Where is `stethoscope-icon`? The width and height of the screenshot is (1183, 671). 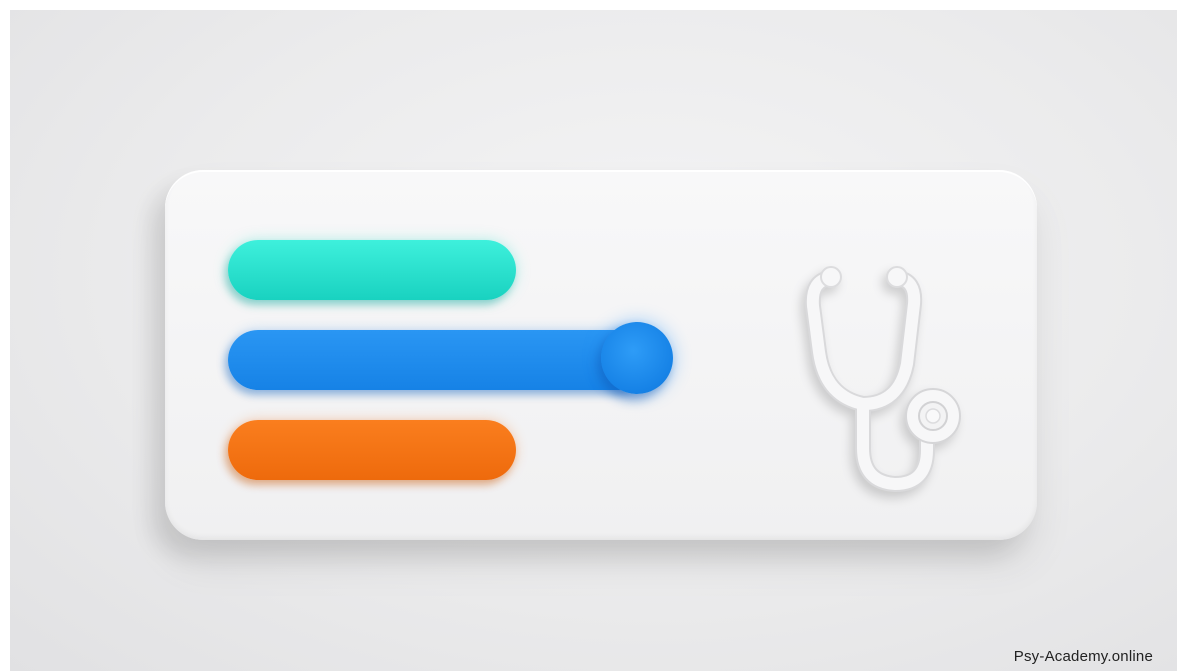
stethoscope-icon is located at coordinates (882, 379).